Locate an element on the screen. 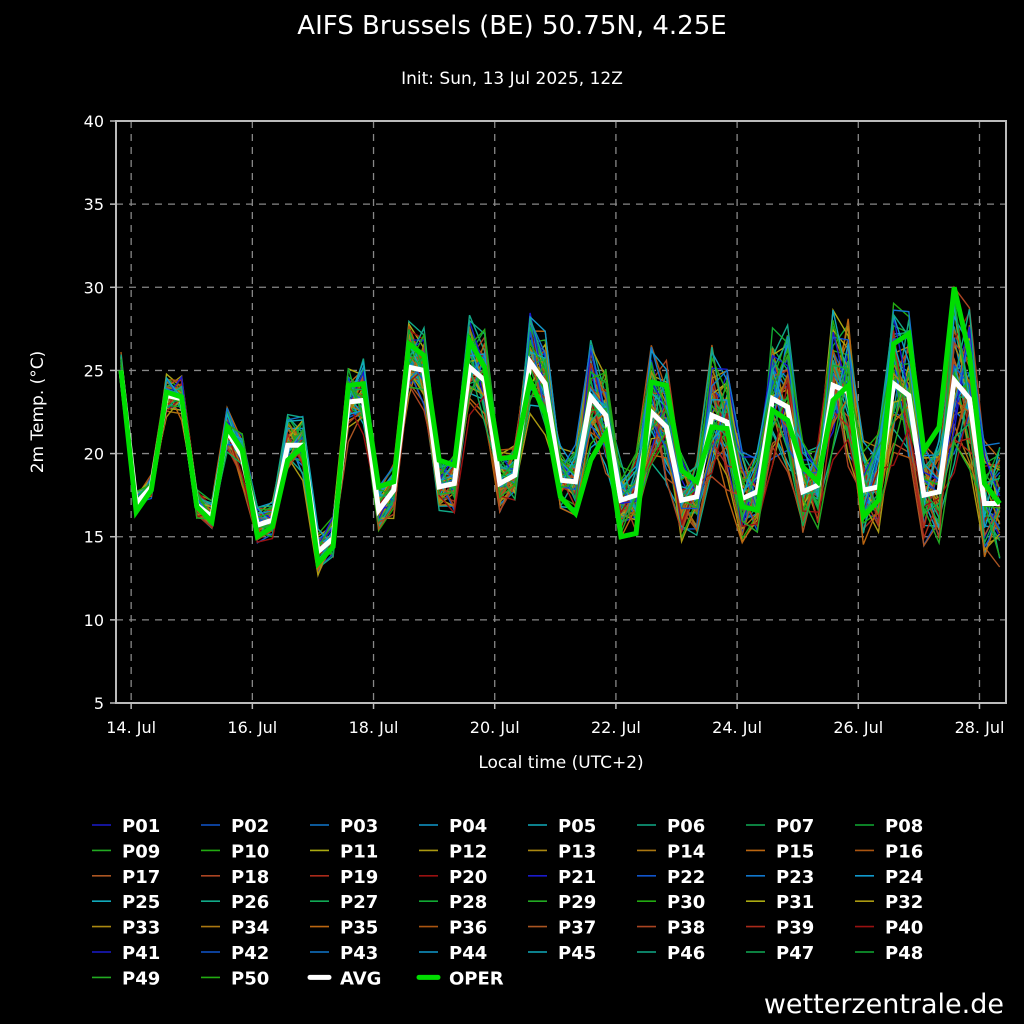 The image size is (1024, 1024). legend-item-p20: P20 is located at coordinates (453, 877).